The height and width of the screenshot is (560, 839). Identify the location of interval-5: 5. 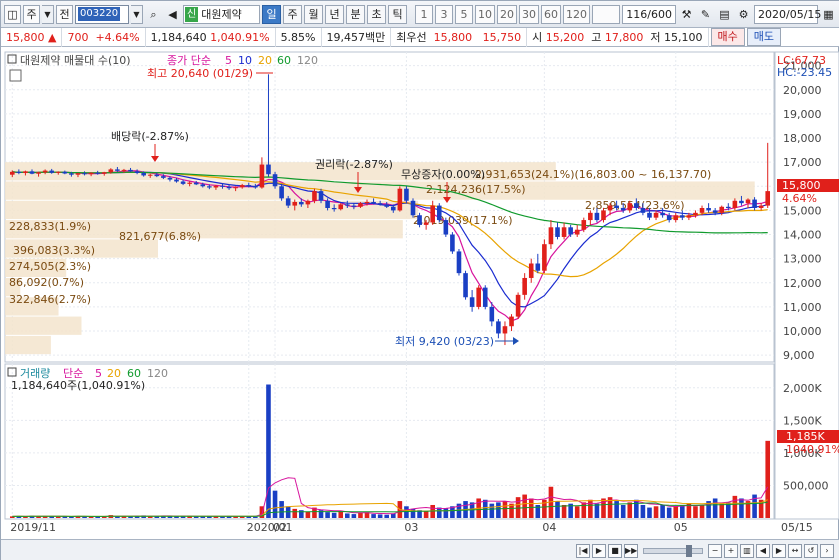
(464, 14).